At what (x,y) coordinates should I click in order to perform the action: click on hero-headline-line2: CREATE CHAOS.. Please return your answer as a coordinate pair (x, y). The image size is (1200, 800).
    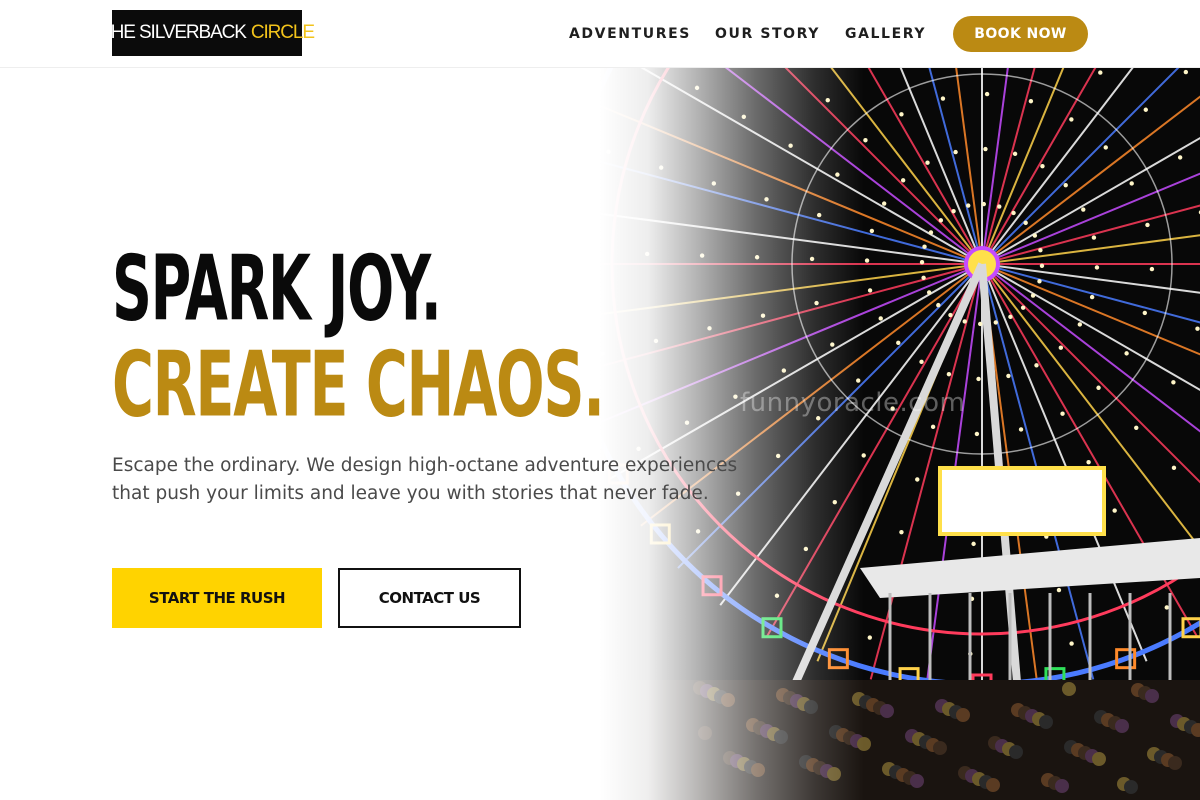
    Looking at the image, I should click on (358, 384).